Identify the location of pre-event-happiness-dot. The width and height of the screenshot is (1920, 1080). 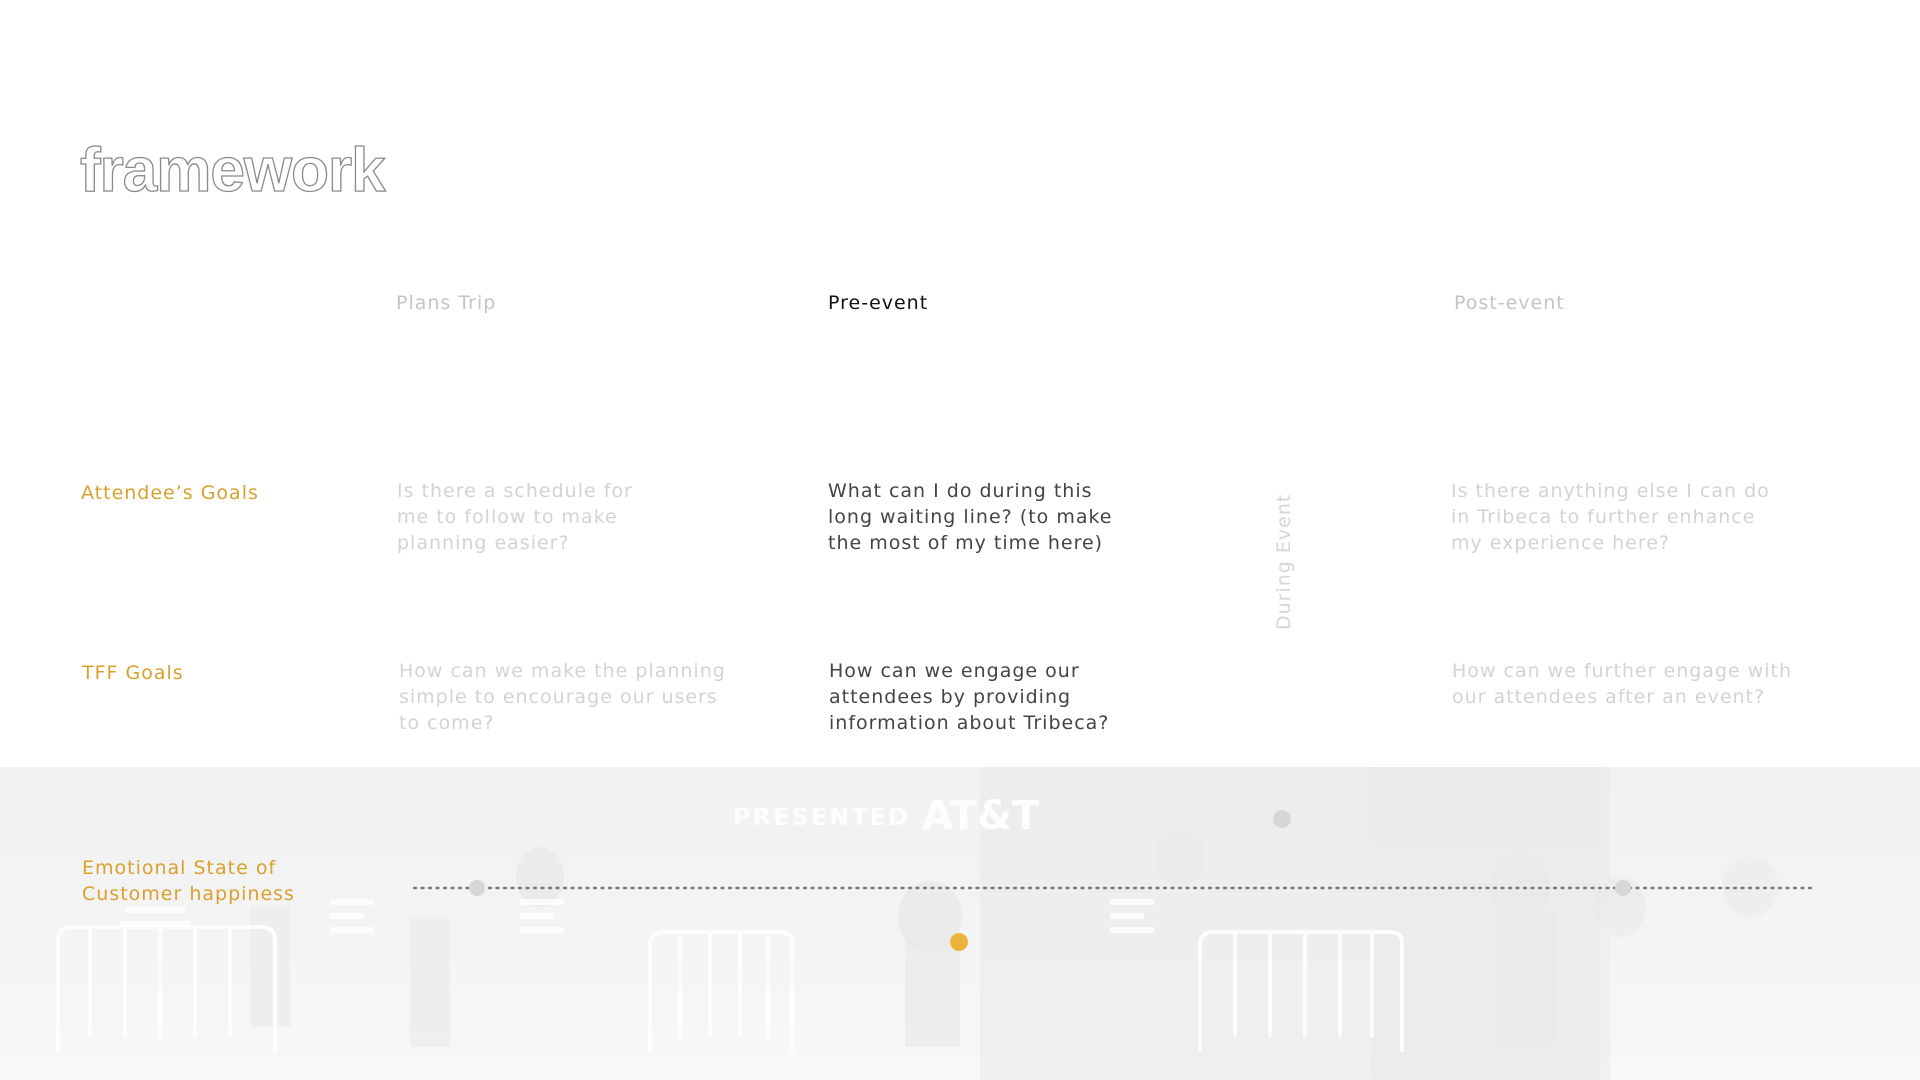
(959, 942).